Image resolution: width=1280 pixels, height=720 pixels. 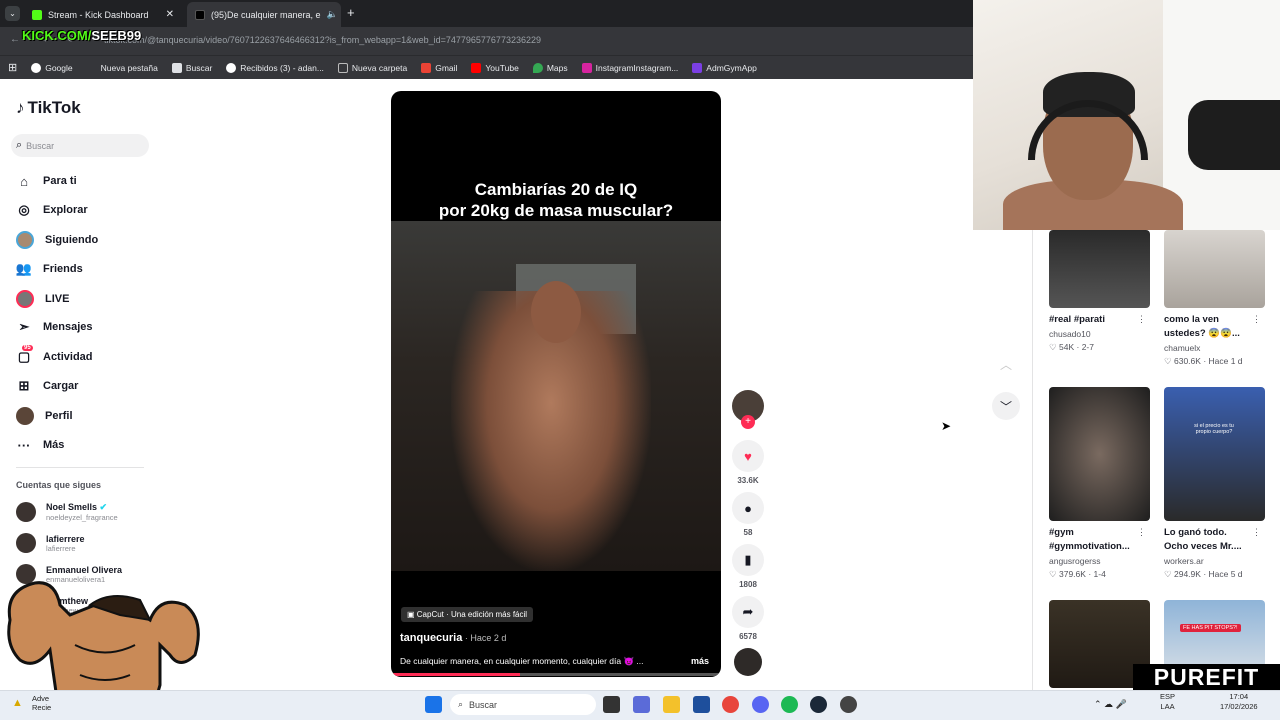 I want to click on recommended-video-card: ⋮ #real #parati chusado10 ♡ 54K · 2-7, so click(x=1099, y=291).